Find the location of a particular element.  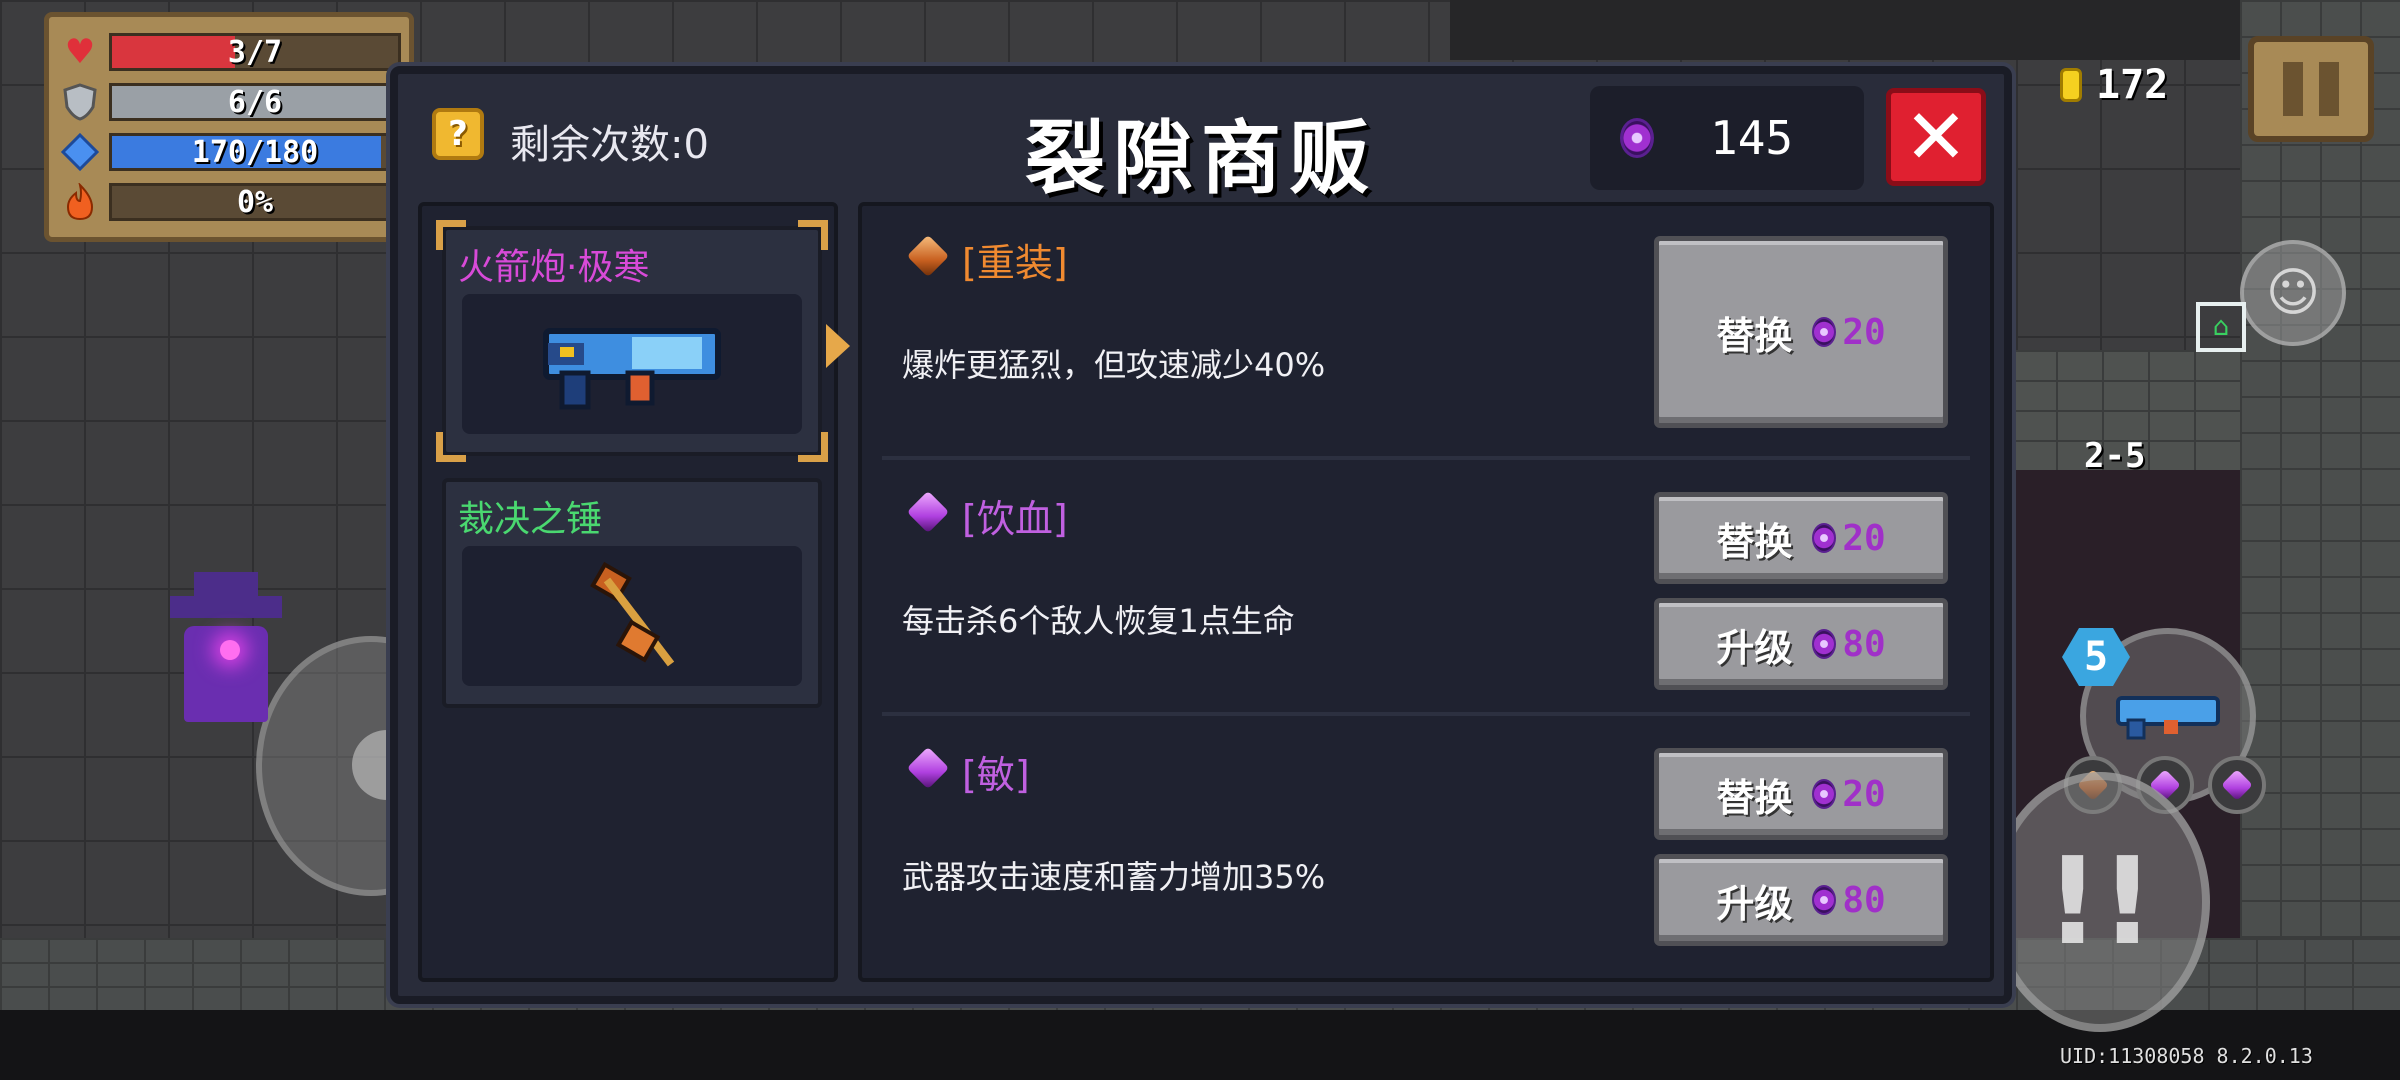

affix-name: [重装] is located at coordinates (1015, 263).